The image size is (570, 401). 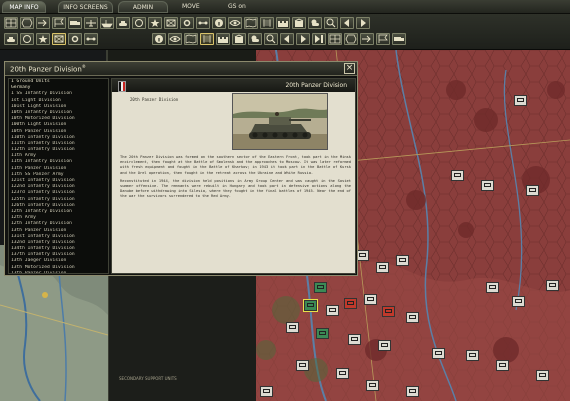 What do you see at coordinates (107, 23) in the screenshot?
I see `ship-icon` at bounding box center [107, 23].